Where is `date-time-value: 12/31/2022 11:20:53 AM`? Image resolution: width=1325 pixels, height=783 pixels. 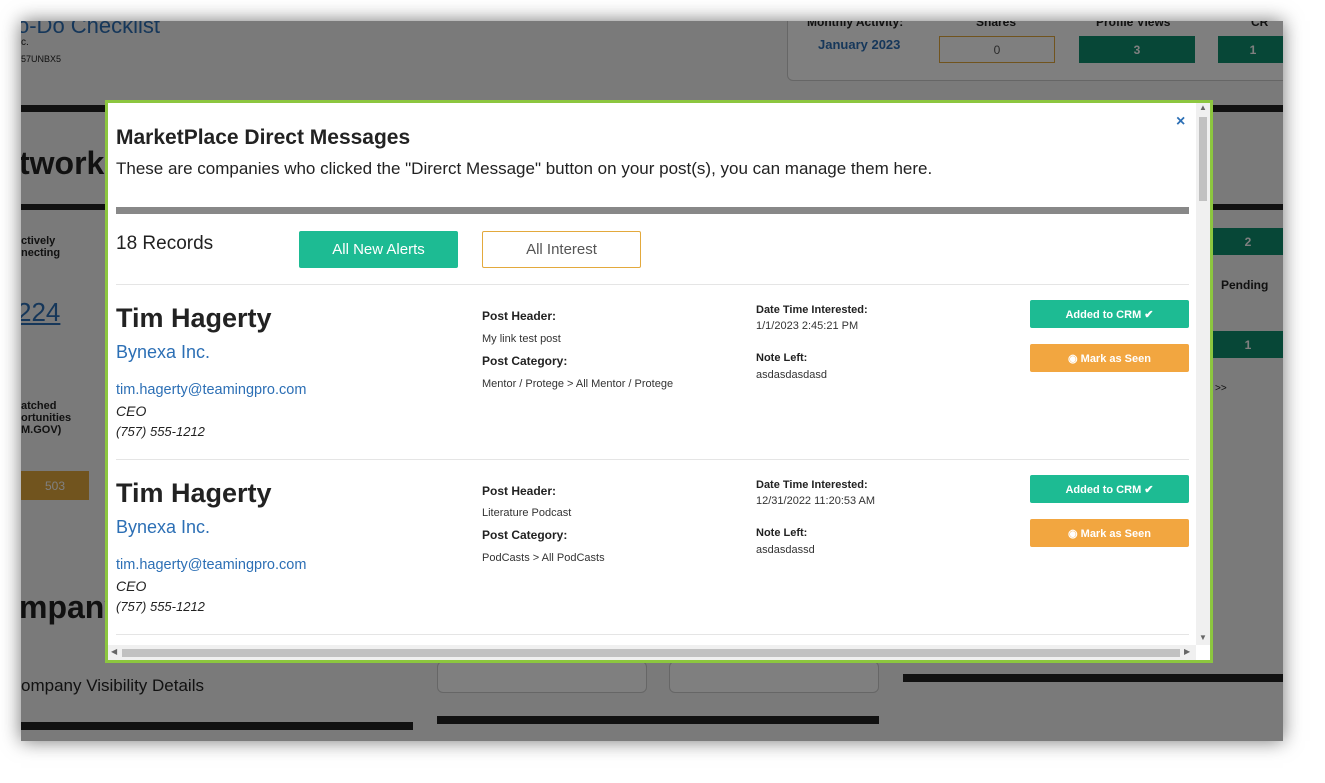
date-time-value: 12/31/2022 11:20:53 AM is located at coordinates (816, 501).